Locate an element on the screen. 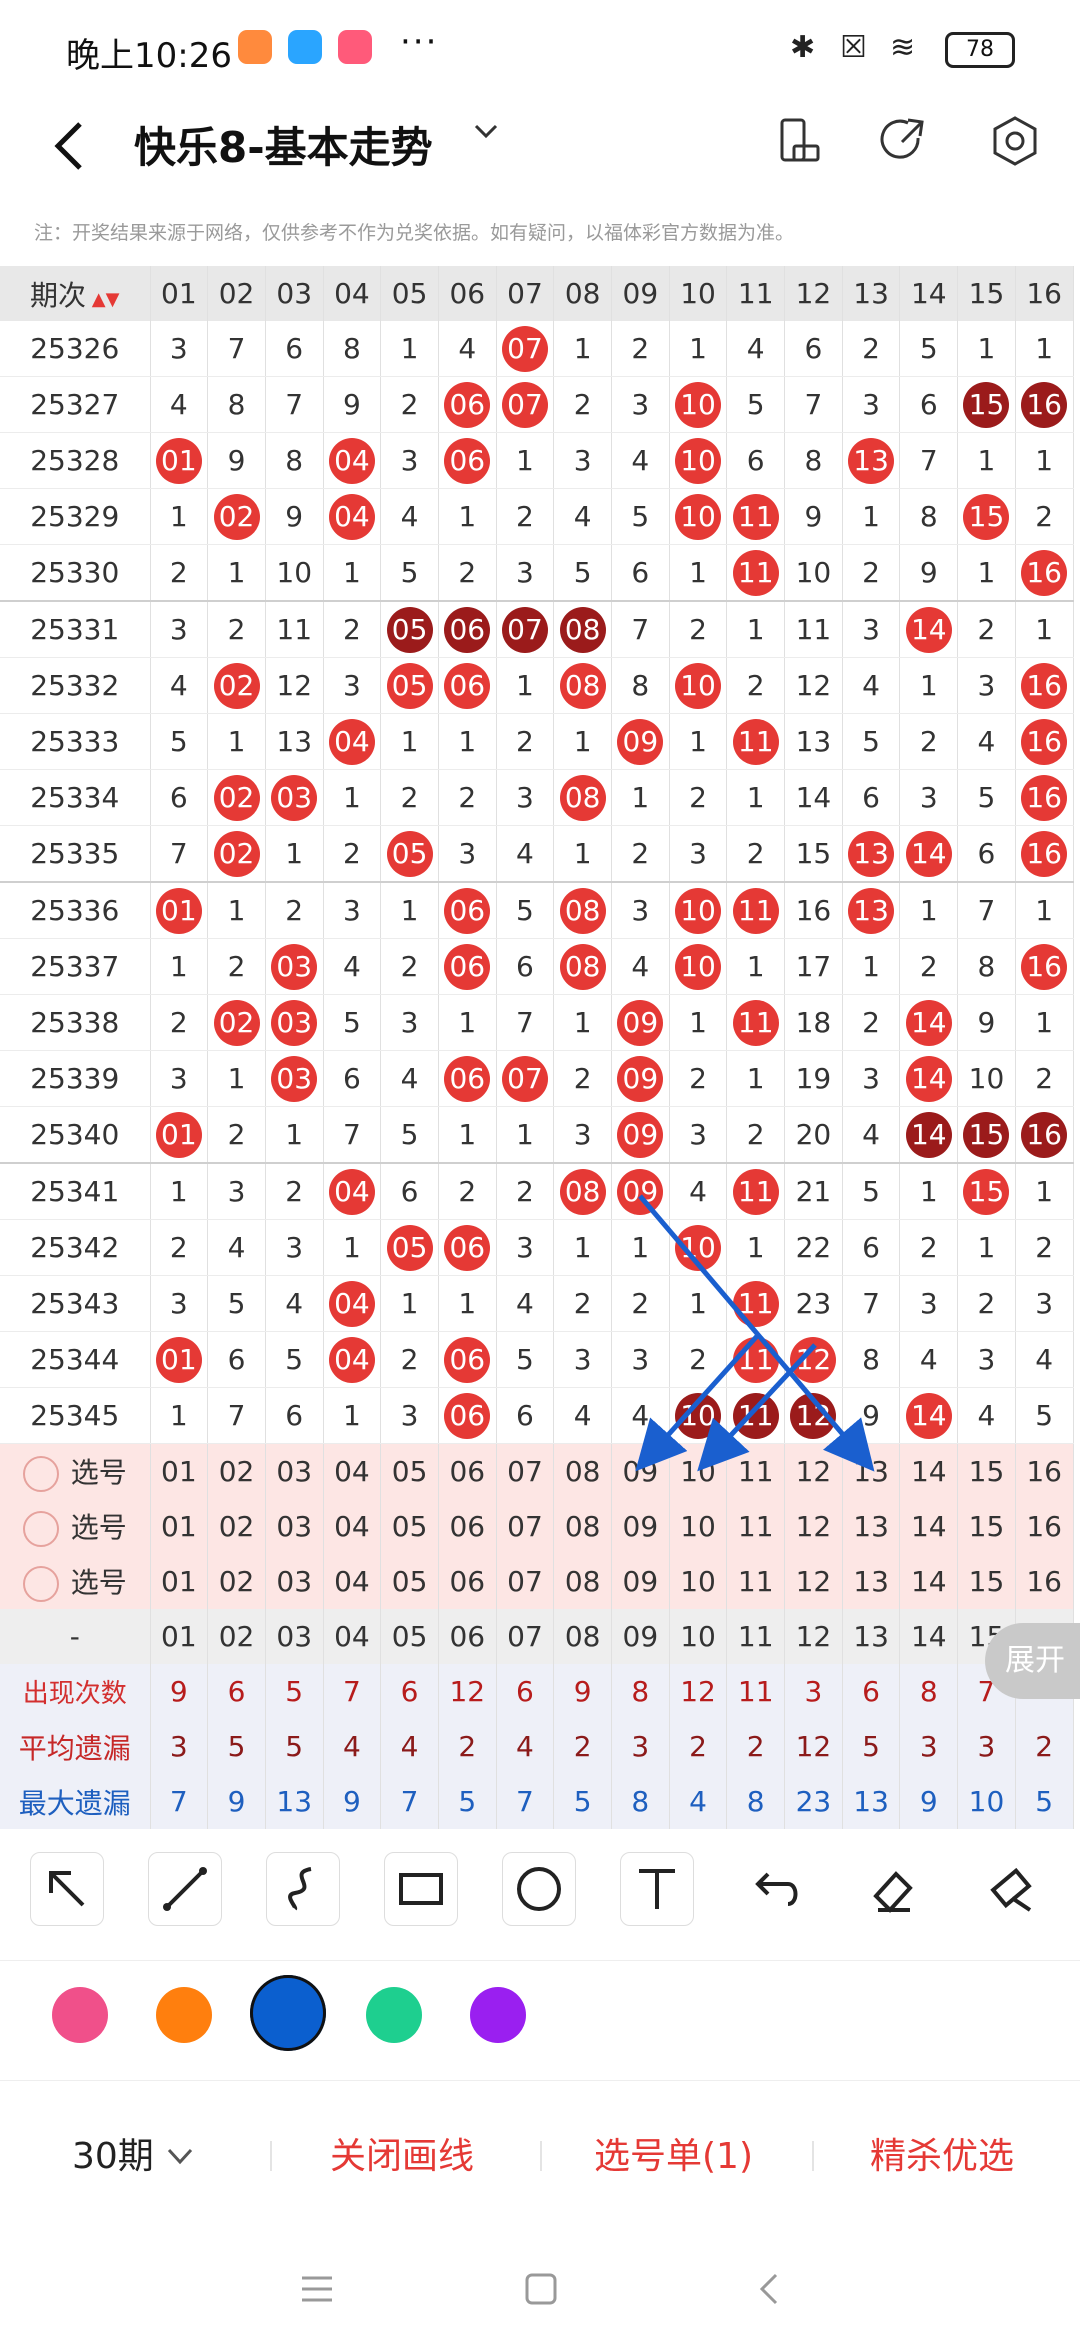 The width and height of the screenshot is (1080, 2340). eraser-icon is located at coordinates (892, 1888).